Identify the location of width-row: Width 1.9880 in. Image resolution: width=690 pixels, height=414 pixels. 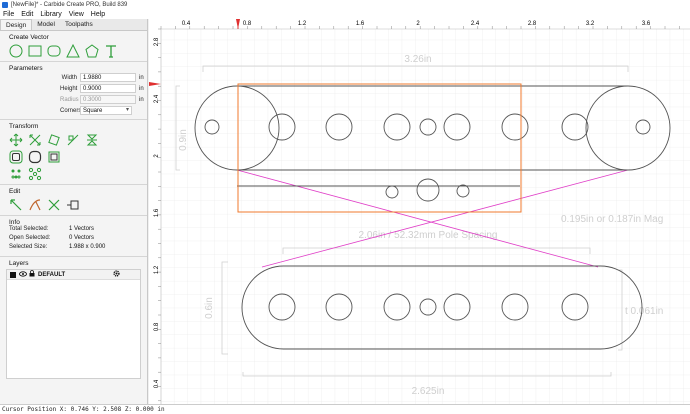
(73, 77).